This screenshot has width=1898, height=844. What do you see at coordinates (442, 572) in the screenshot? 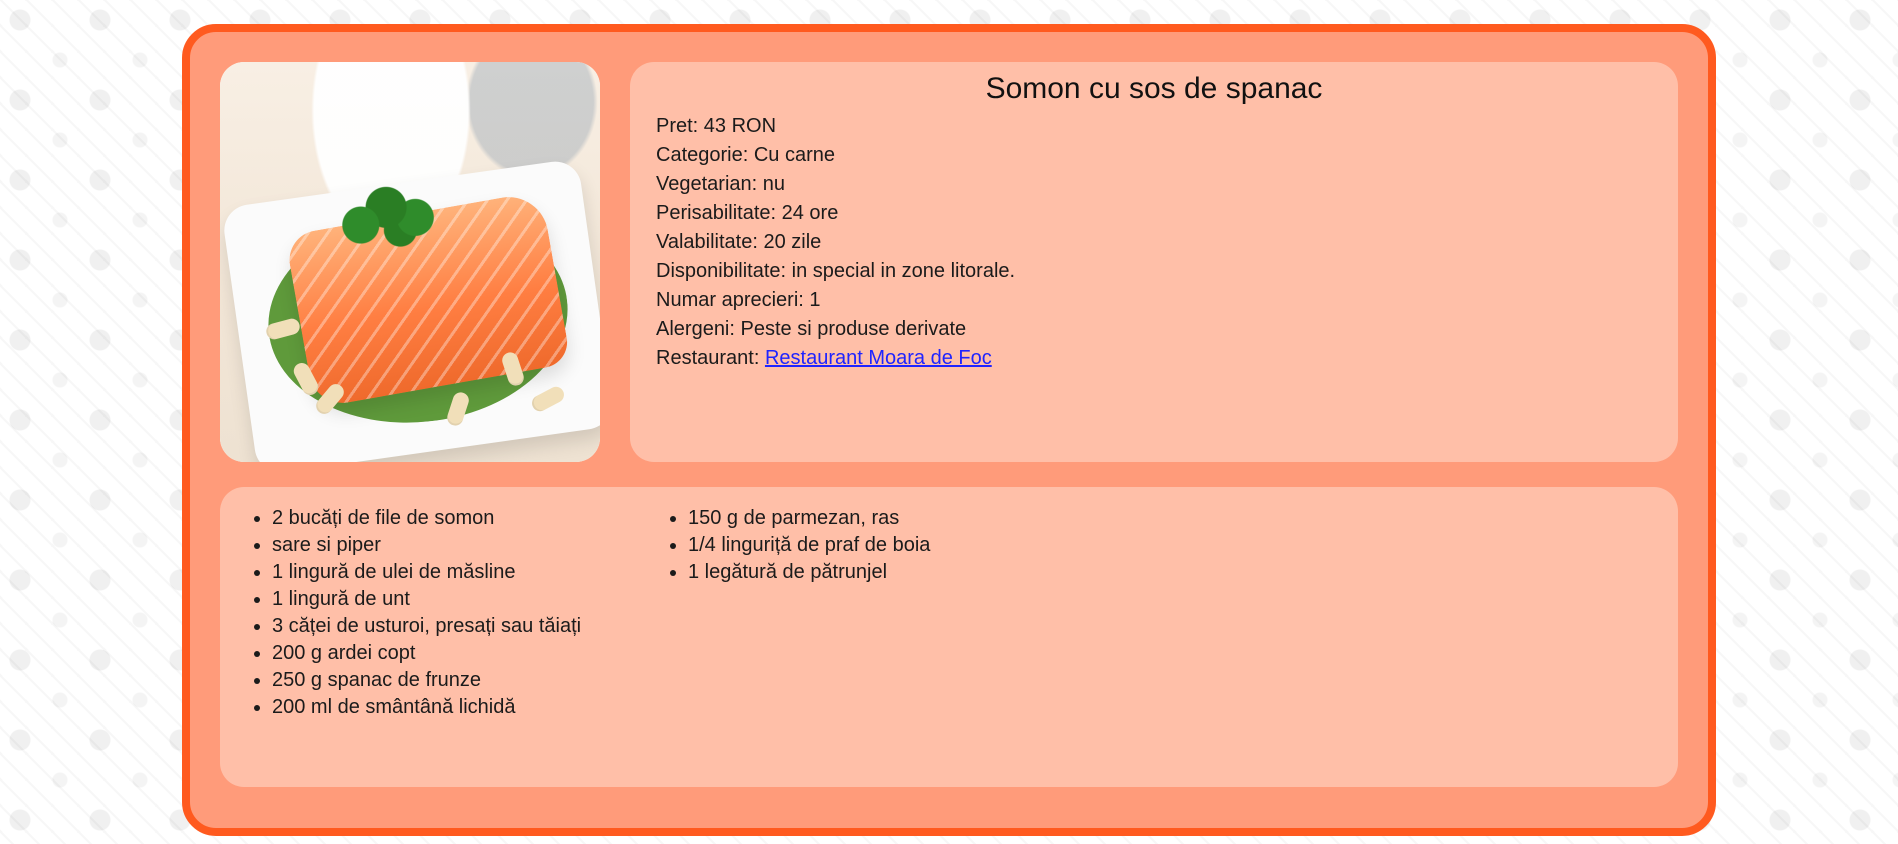
I see `ingredient-item: 1 lingură de ulei de măsline` at bounding box center [442, 572].